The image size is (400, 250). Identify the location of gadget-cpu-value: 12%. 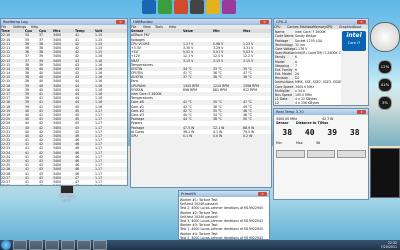
(385, 66).